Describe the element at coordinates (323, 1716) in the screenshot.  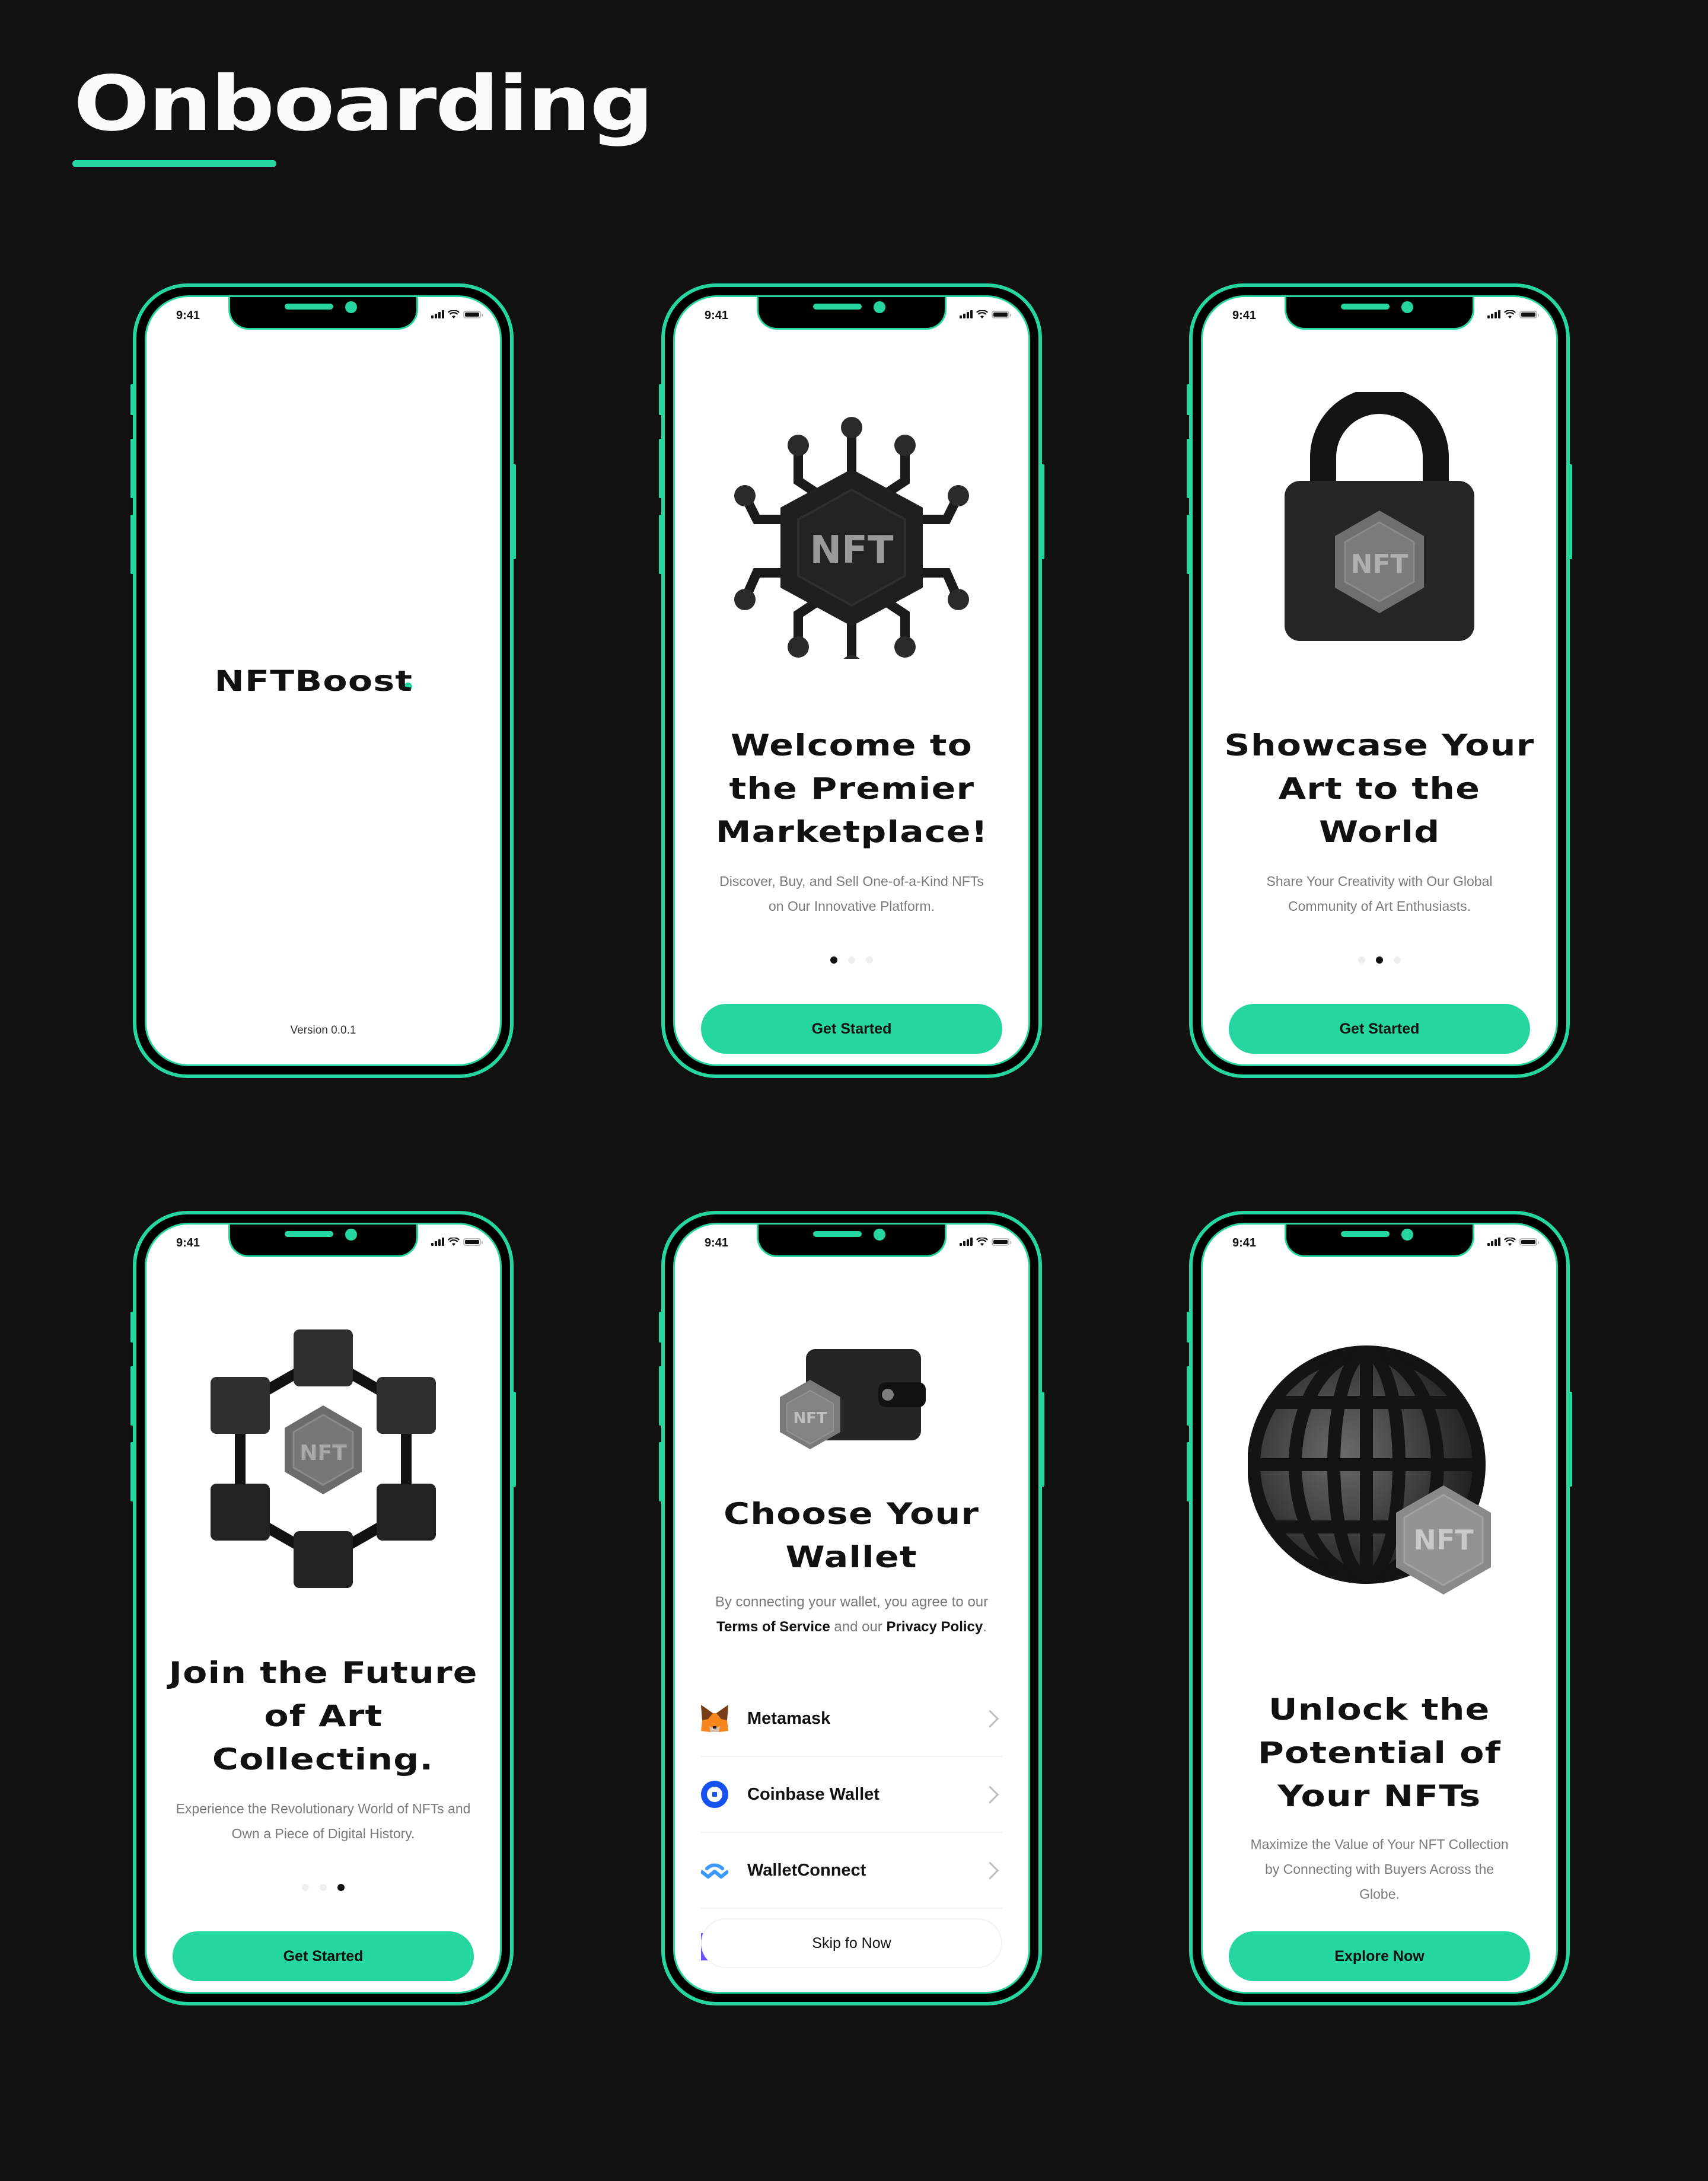
I see `onboarding-title: Join the Future of Art Collecting.` at that location.